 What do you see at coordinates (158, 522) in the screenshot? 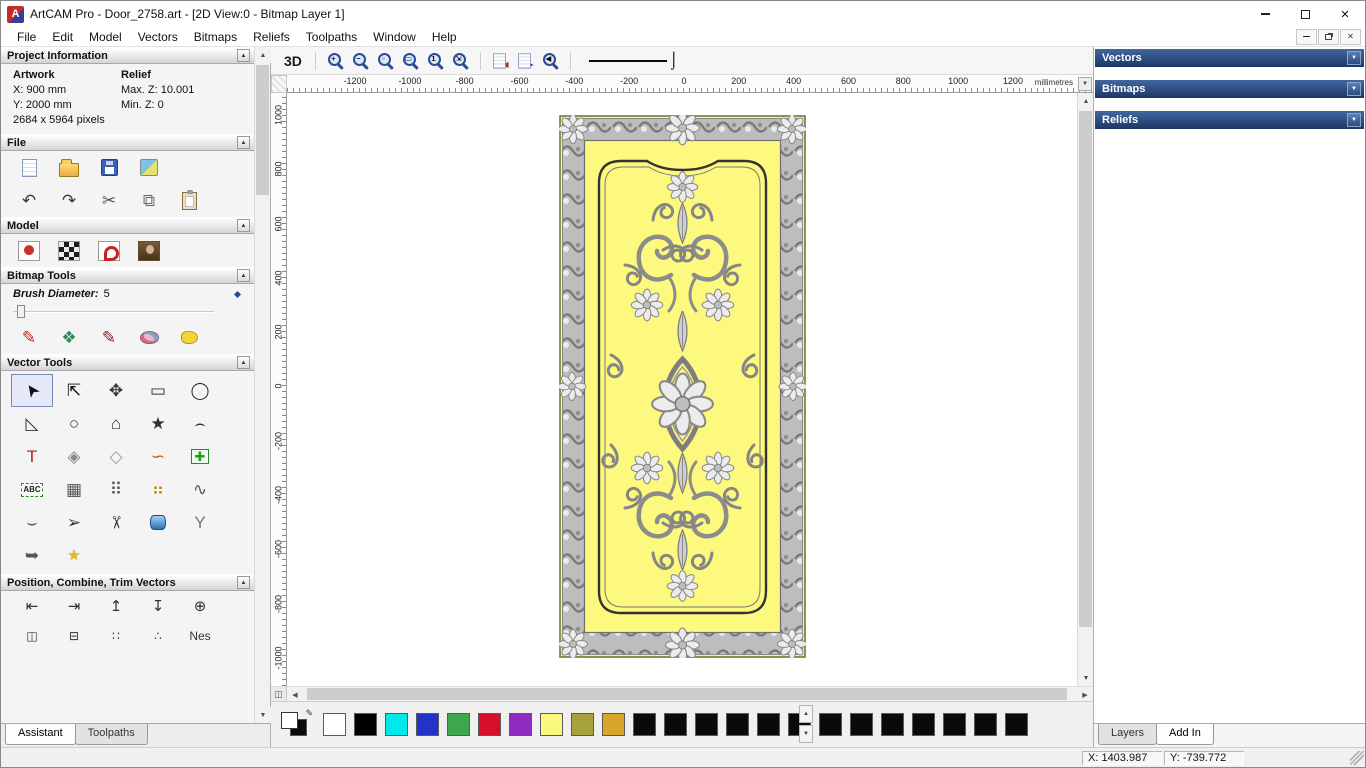
I see `interpolate-icon` at bounding box center [158, 522].